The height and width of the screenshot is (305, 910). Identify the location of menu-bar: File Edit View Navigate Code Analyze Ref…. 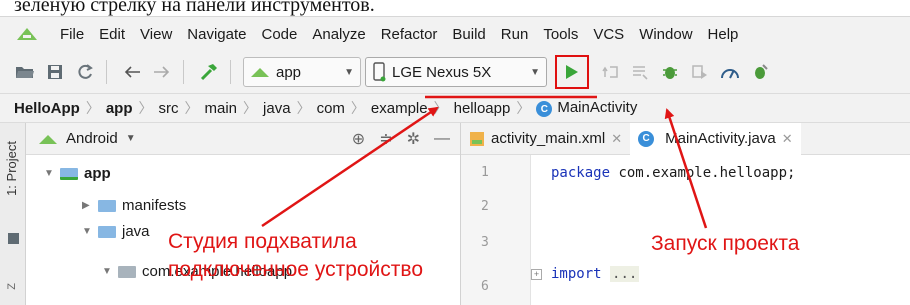
(455, 34).